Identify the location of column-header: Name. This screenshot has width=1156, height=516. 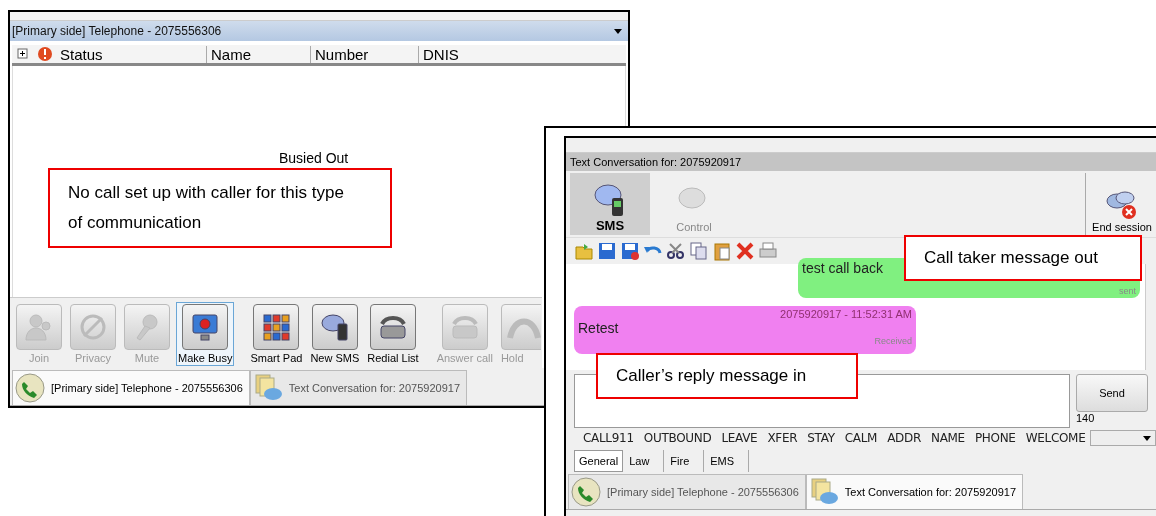
(258, 54).